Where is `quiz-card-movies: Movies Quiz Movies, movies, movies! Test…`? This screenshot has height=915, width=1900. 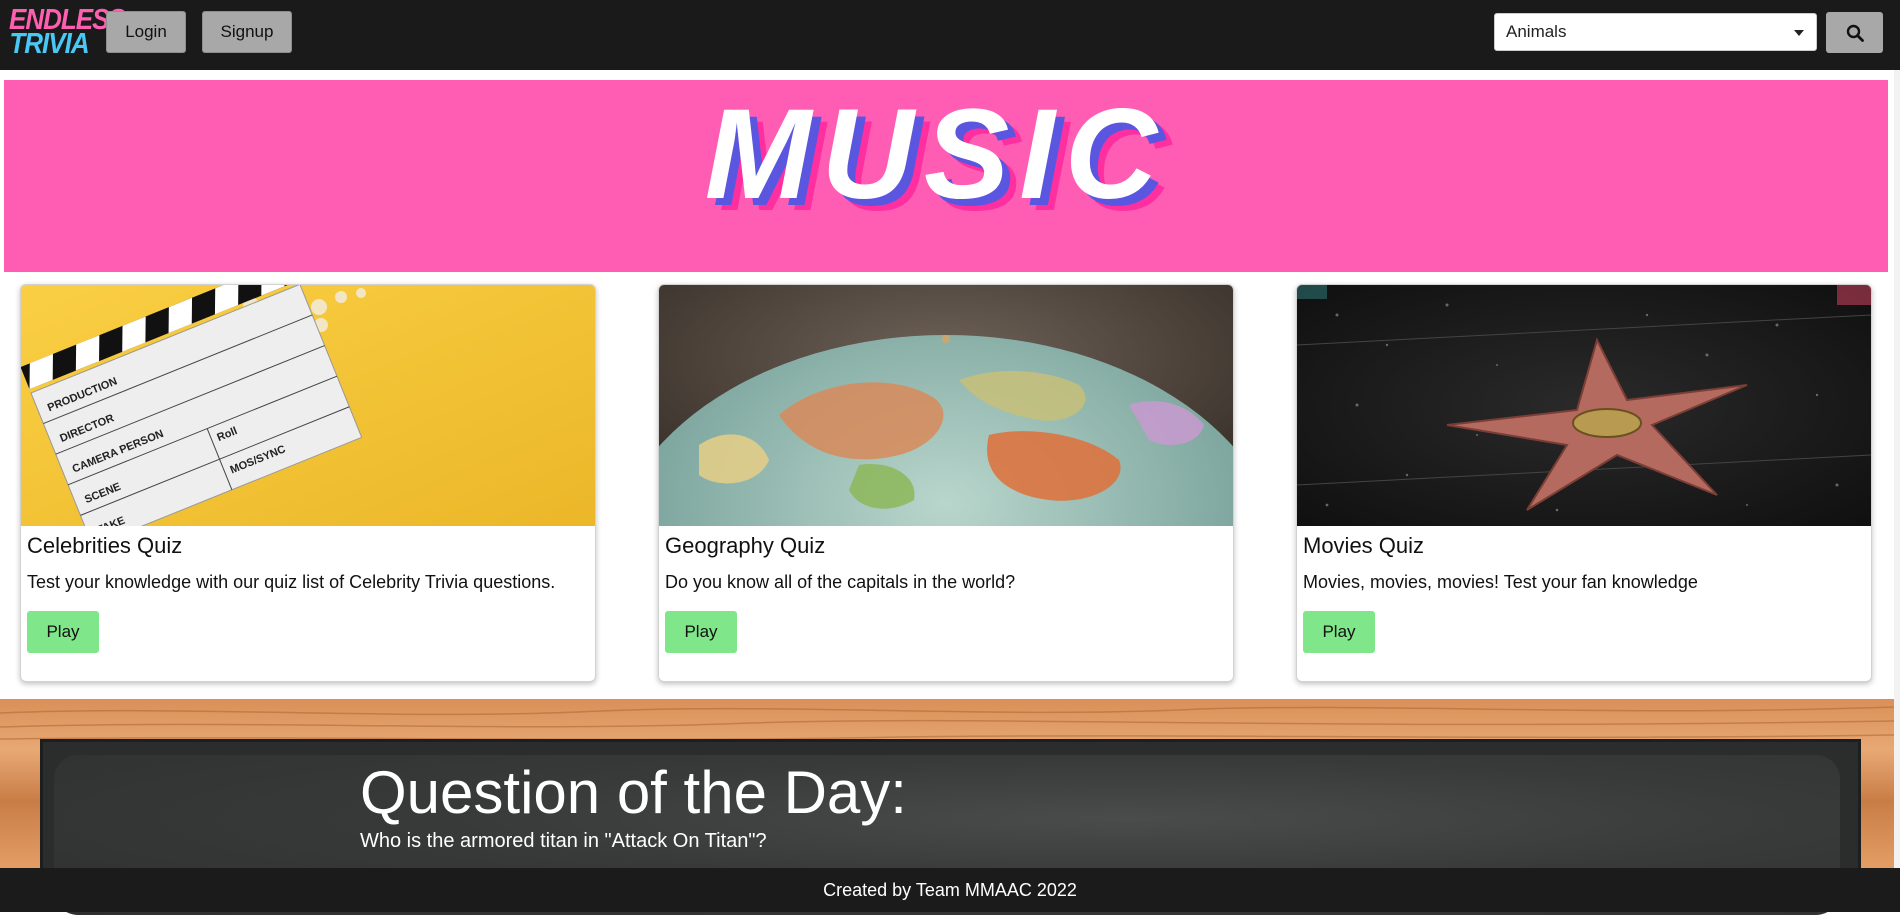 quiz-card-movies: Movies Quiz Movies, movies, movies! Test… is located at coordinates (1584, 483).